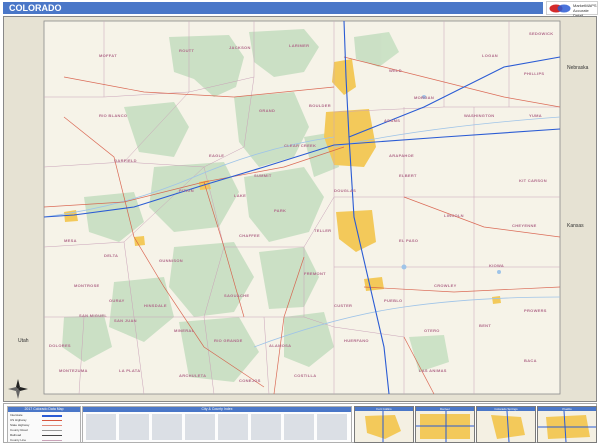 This screenshot has height=444, width=600. What do you see at coordinates (249, 235) in the screenshot?
I see `county-label: CHAFFEE` at bounding box center [249, 235].